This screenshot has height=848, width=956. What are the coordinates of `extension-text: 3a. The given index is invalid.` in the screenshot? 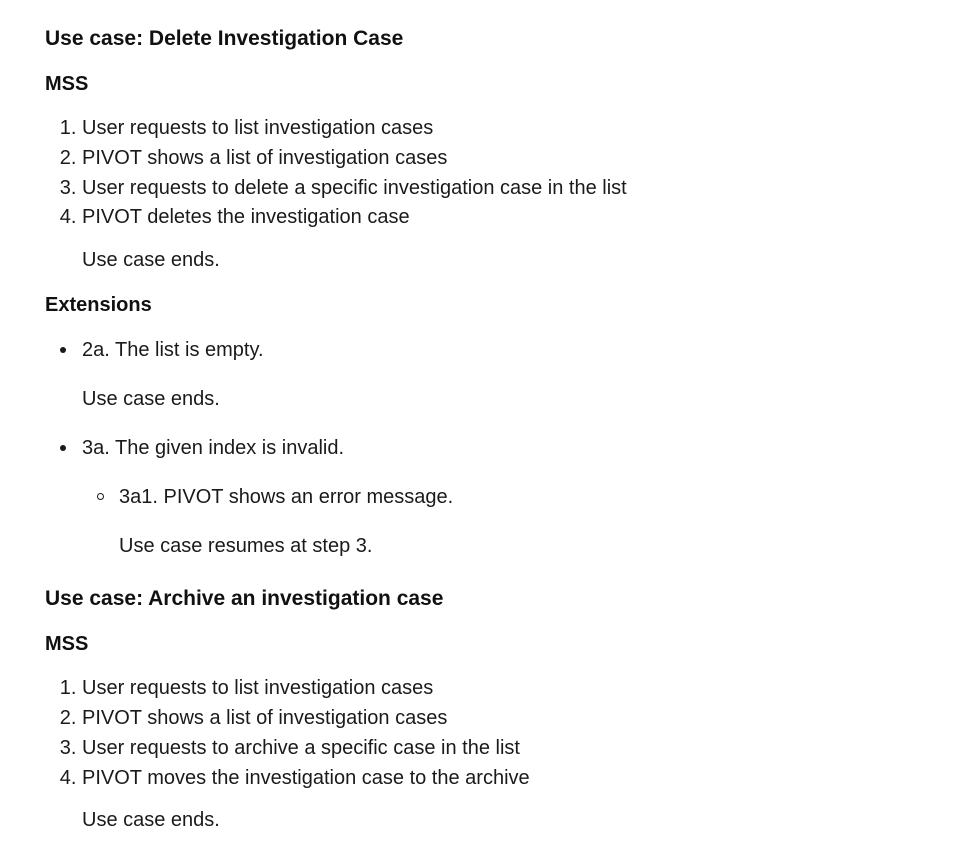 It's located at (213, 448).